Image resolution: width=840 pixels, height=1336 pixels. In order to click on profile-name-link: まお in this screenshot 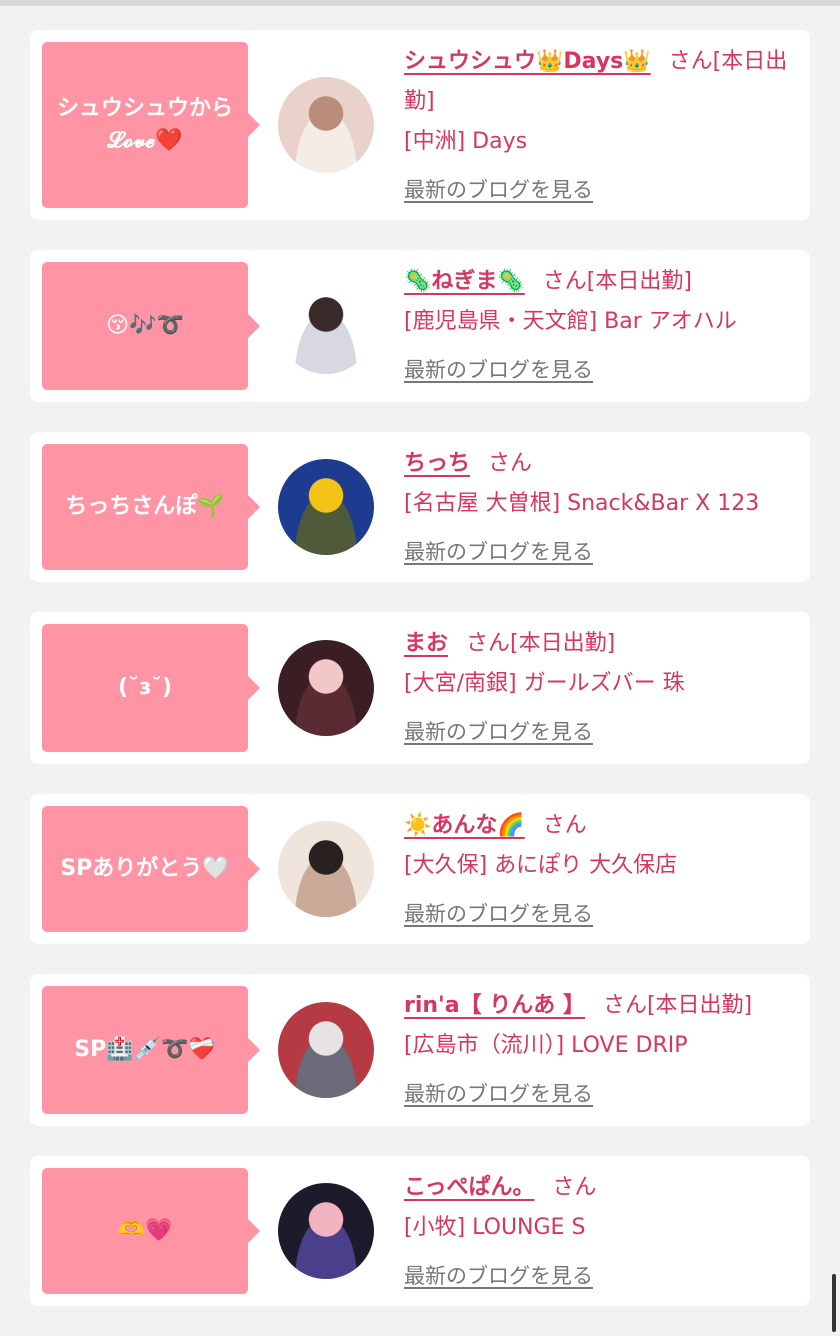, I will do `click(426, 643)`.